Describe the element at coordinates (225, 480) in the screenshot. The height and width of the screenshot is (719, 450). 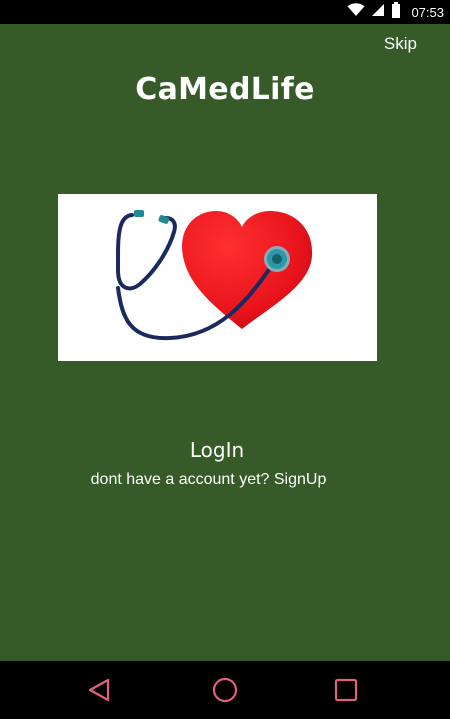
I see `signup-link: dont have a account yet? SignUp` at that location.